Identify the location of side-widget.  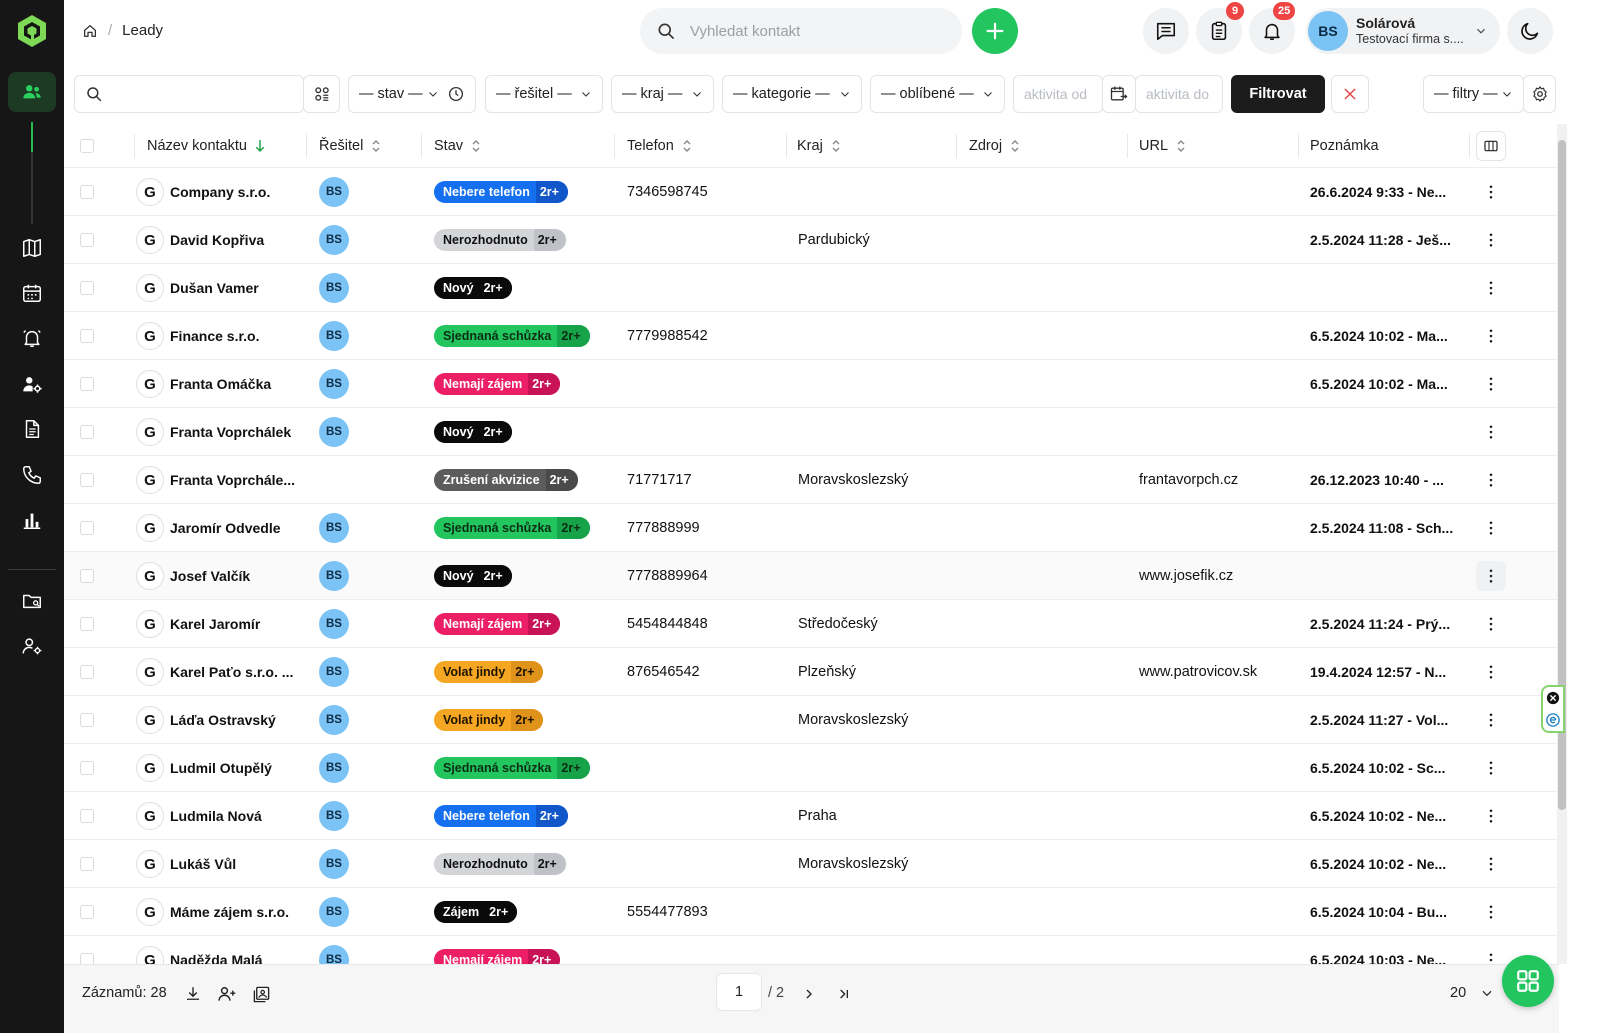
(1553, 709).